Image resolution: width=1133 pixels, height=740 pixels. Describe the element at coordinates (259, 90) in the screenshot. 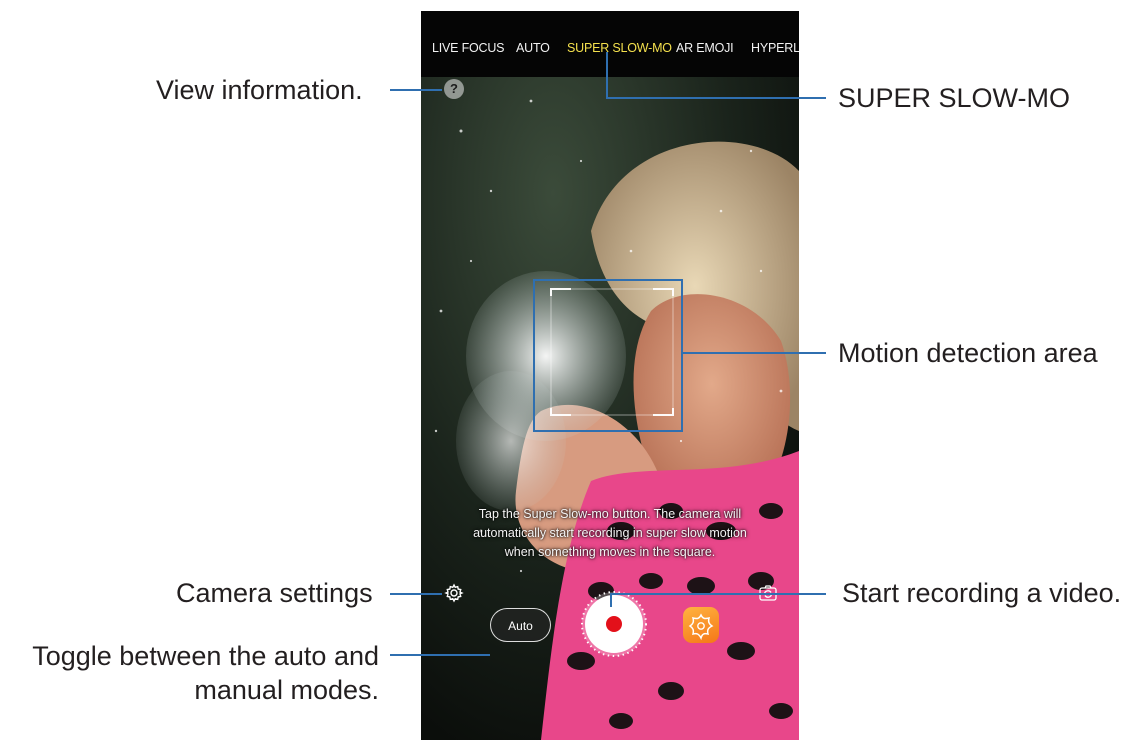

I see `callout-view-information: View information.` at that location.